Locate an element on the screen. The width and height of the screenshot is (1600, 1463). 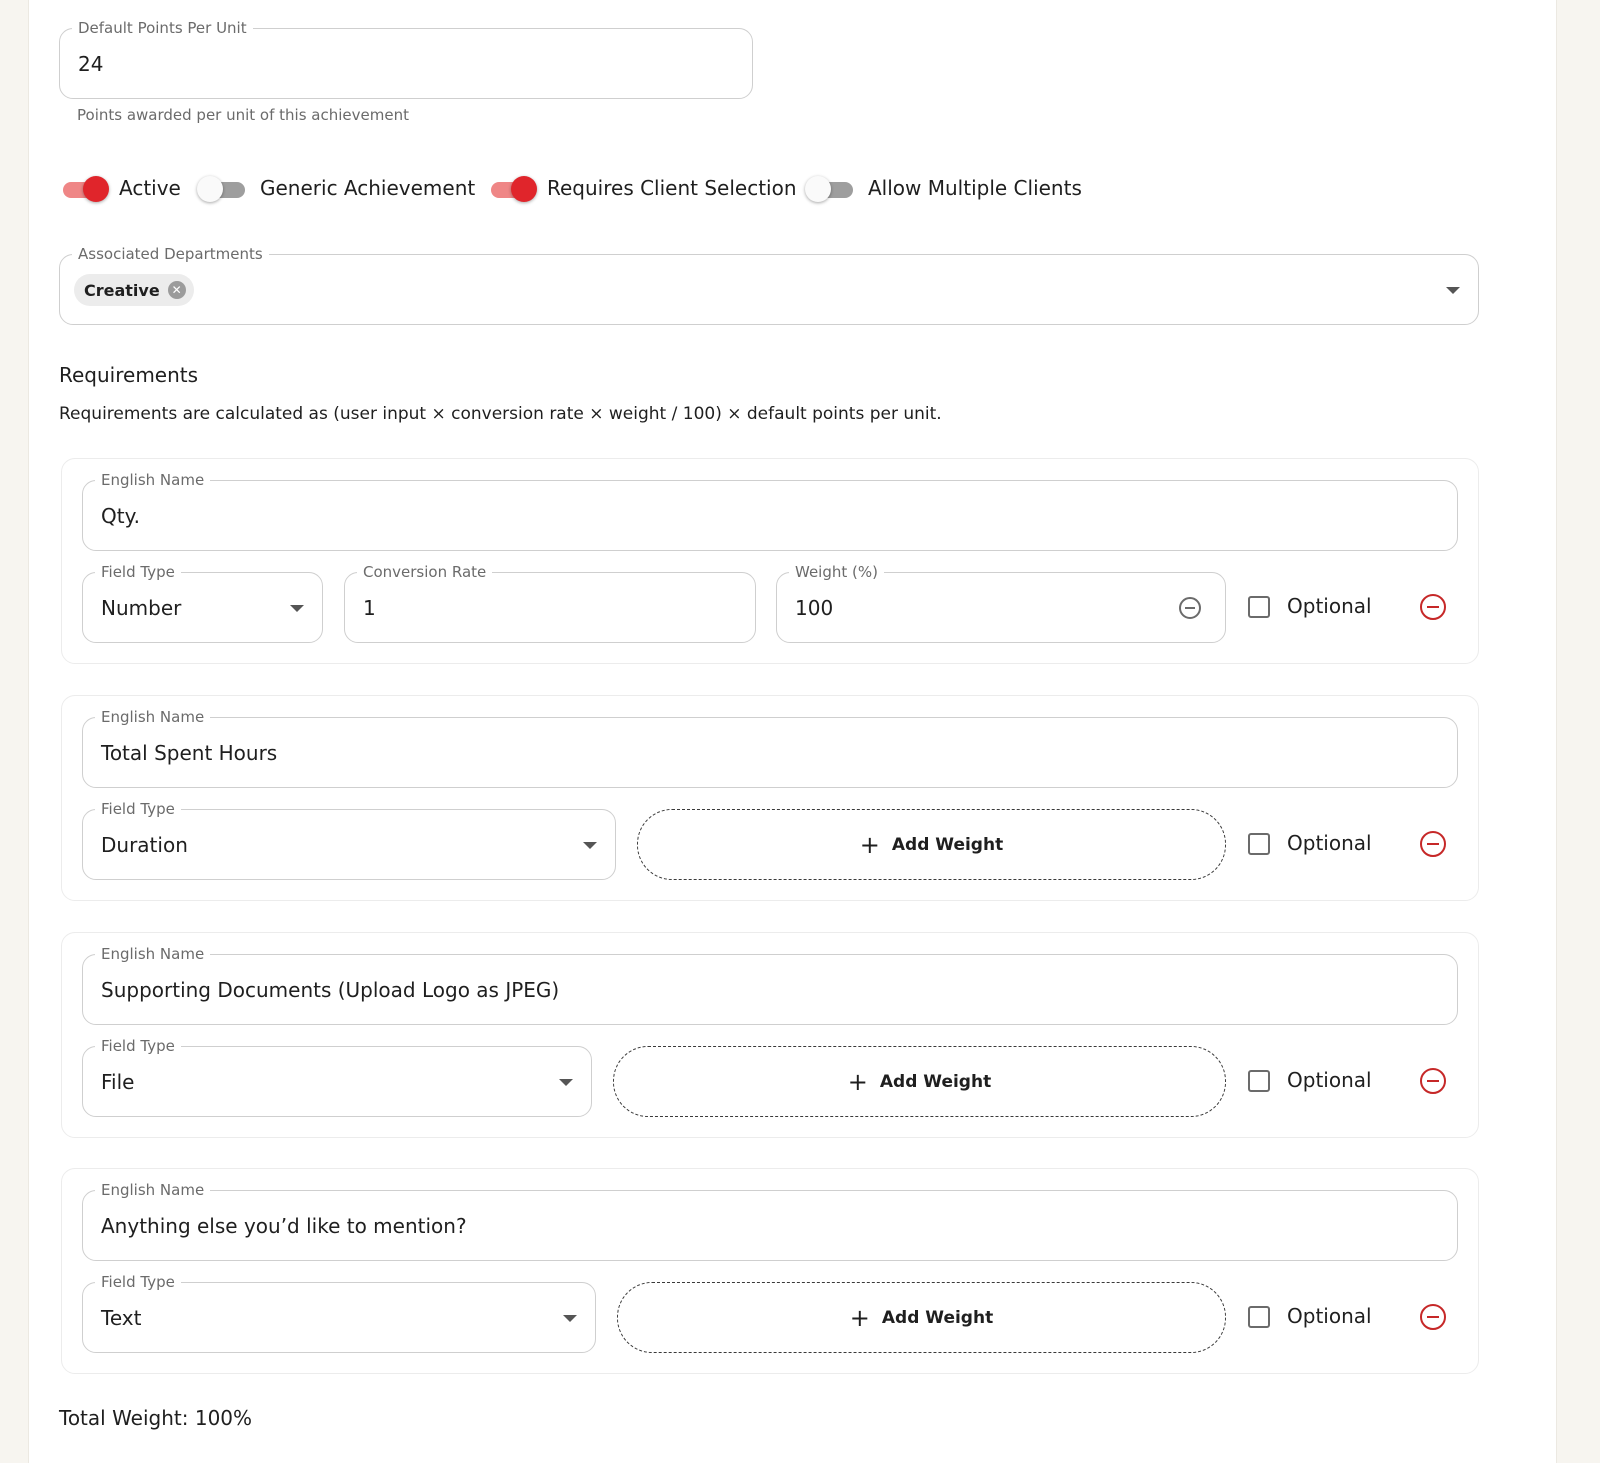
conversion-rate-label: Conversion Rate is located at coordinates (425, 572).